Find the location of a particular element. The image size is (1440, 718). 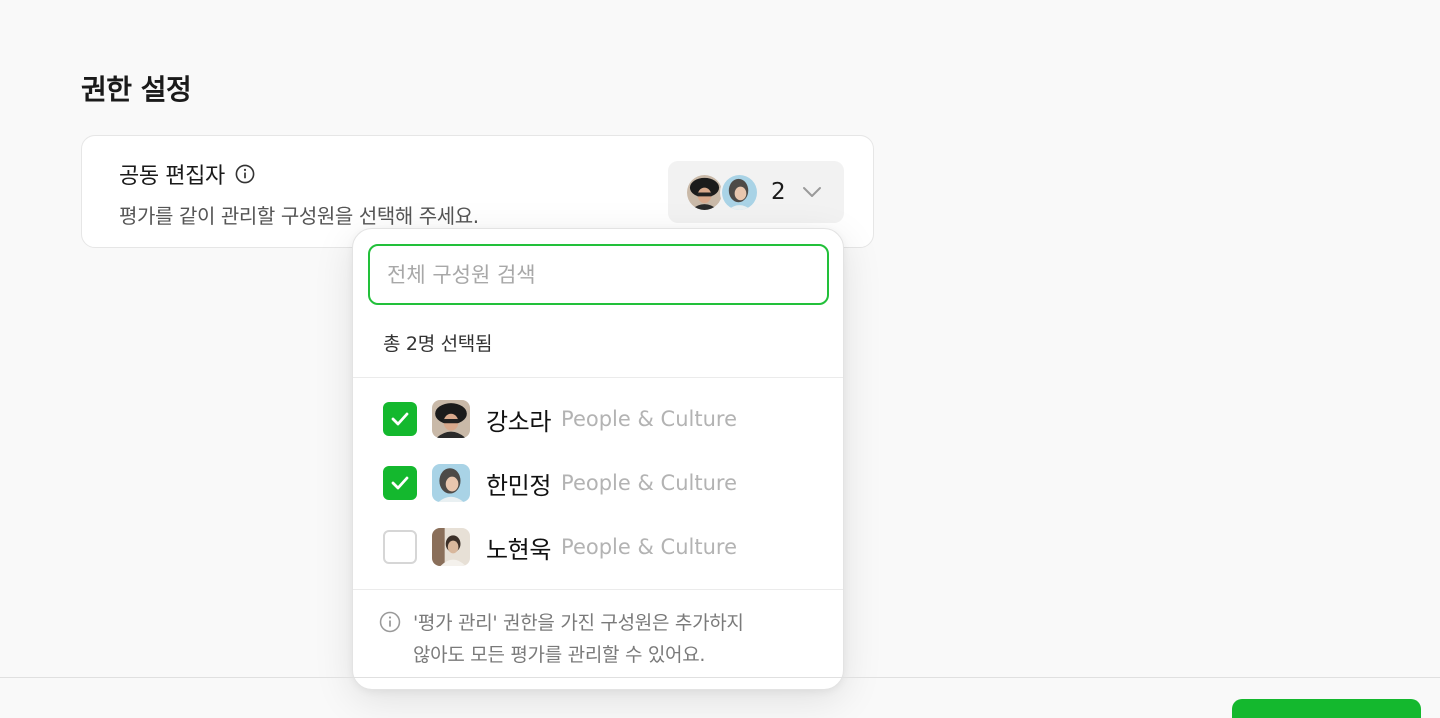

co-editor-title-row: 공동 편집자 is located at coordinates (187, 174).